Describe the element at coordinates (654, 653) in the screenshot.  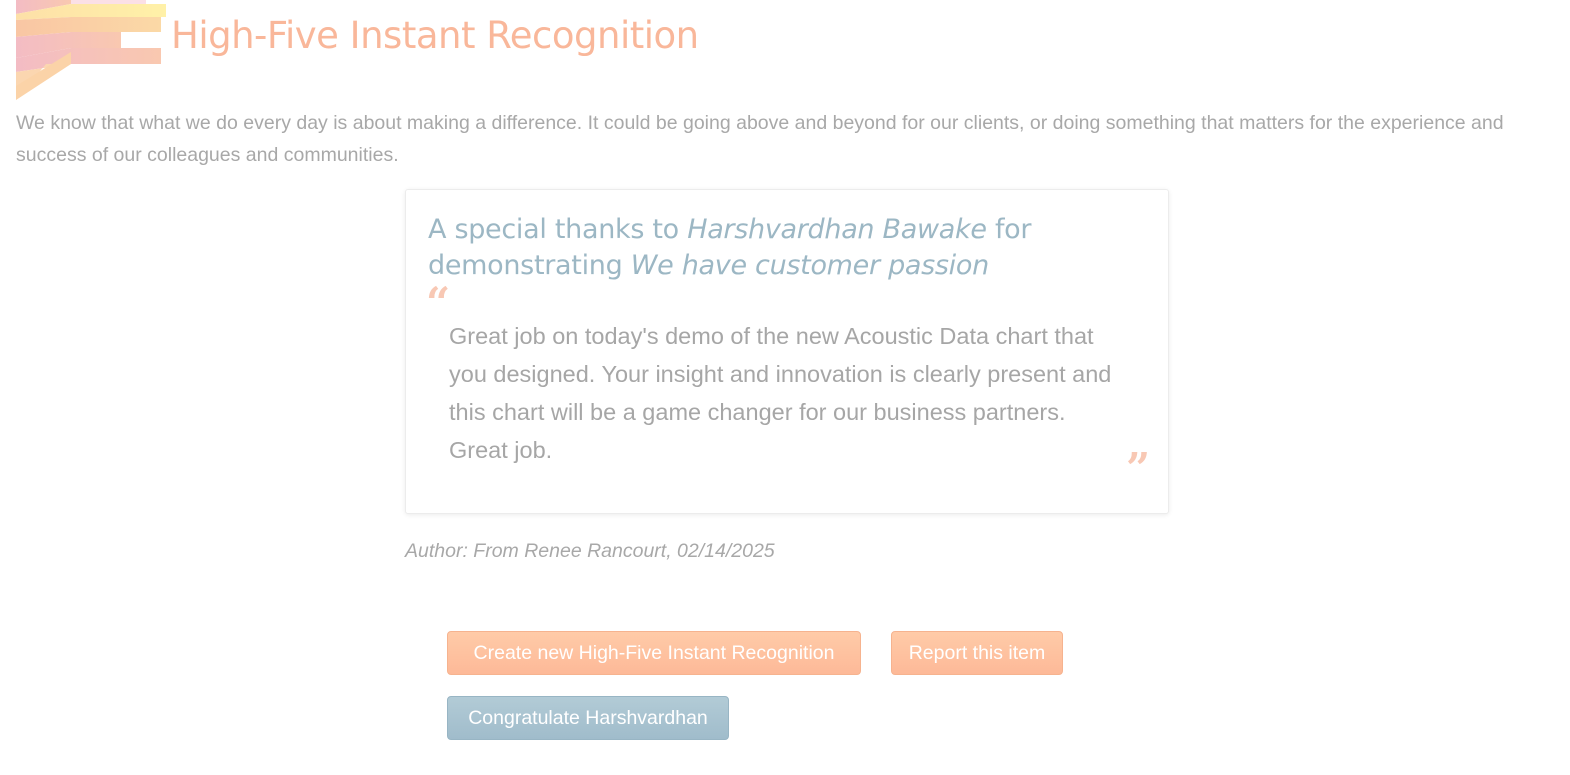
I see `create-recognition-button: Create new High-Five Instant Recognition` at that location.